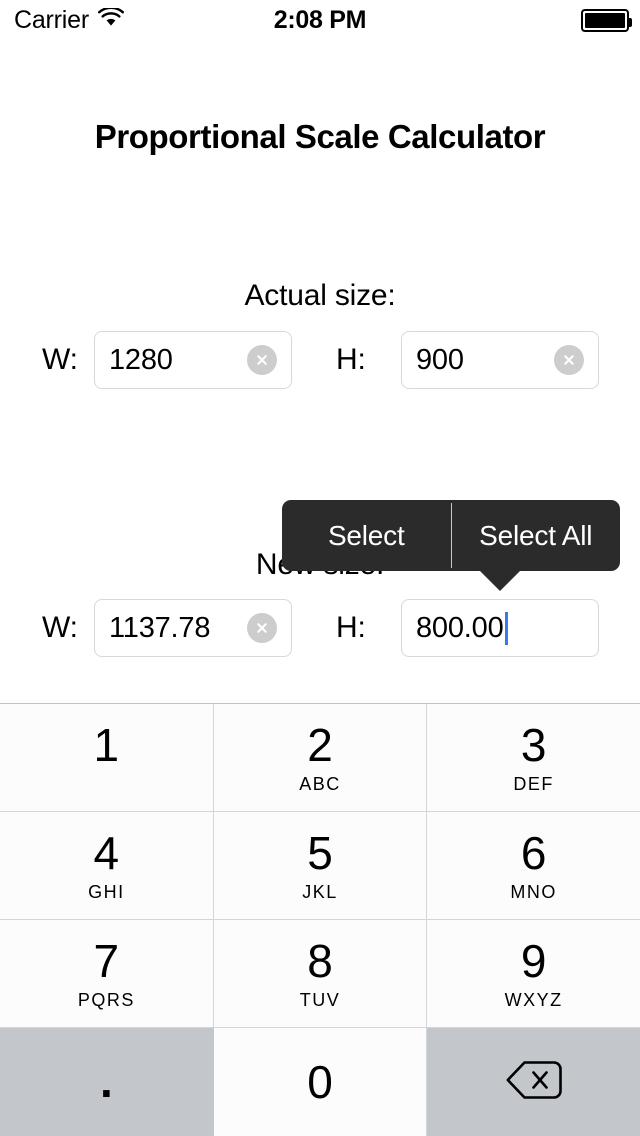 This screenshot has width=640, height=1136. I want to click on key-5: 5 JKL, so click(320, 866).